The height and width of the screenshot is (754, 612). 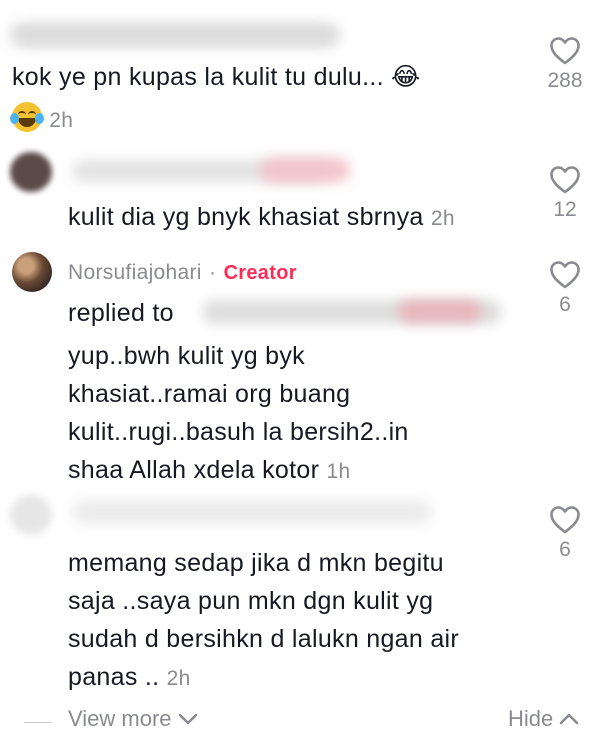 I want to click on like-button: 12, so click(x=565, y=194).